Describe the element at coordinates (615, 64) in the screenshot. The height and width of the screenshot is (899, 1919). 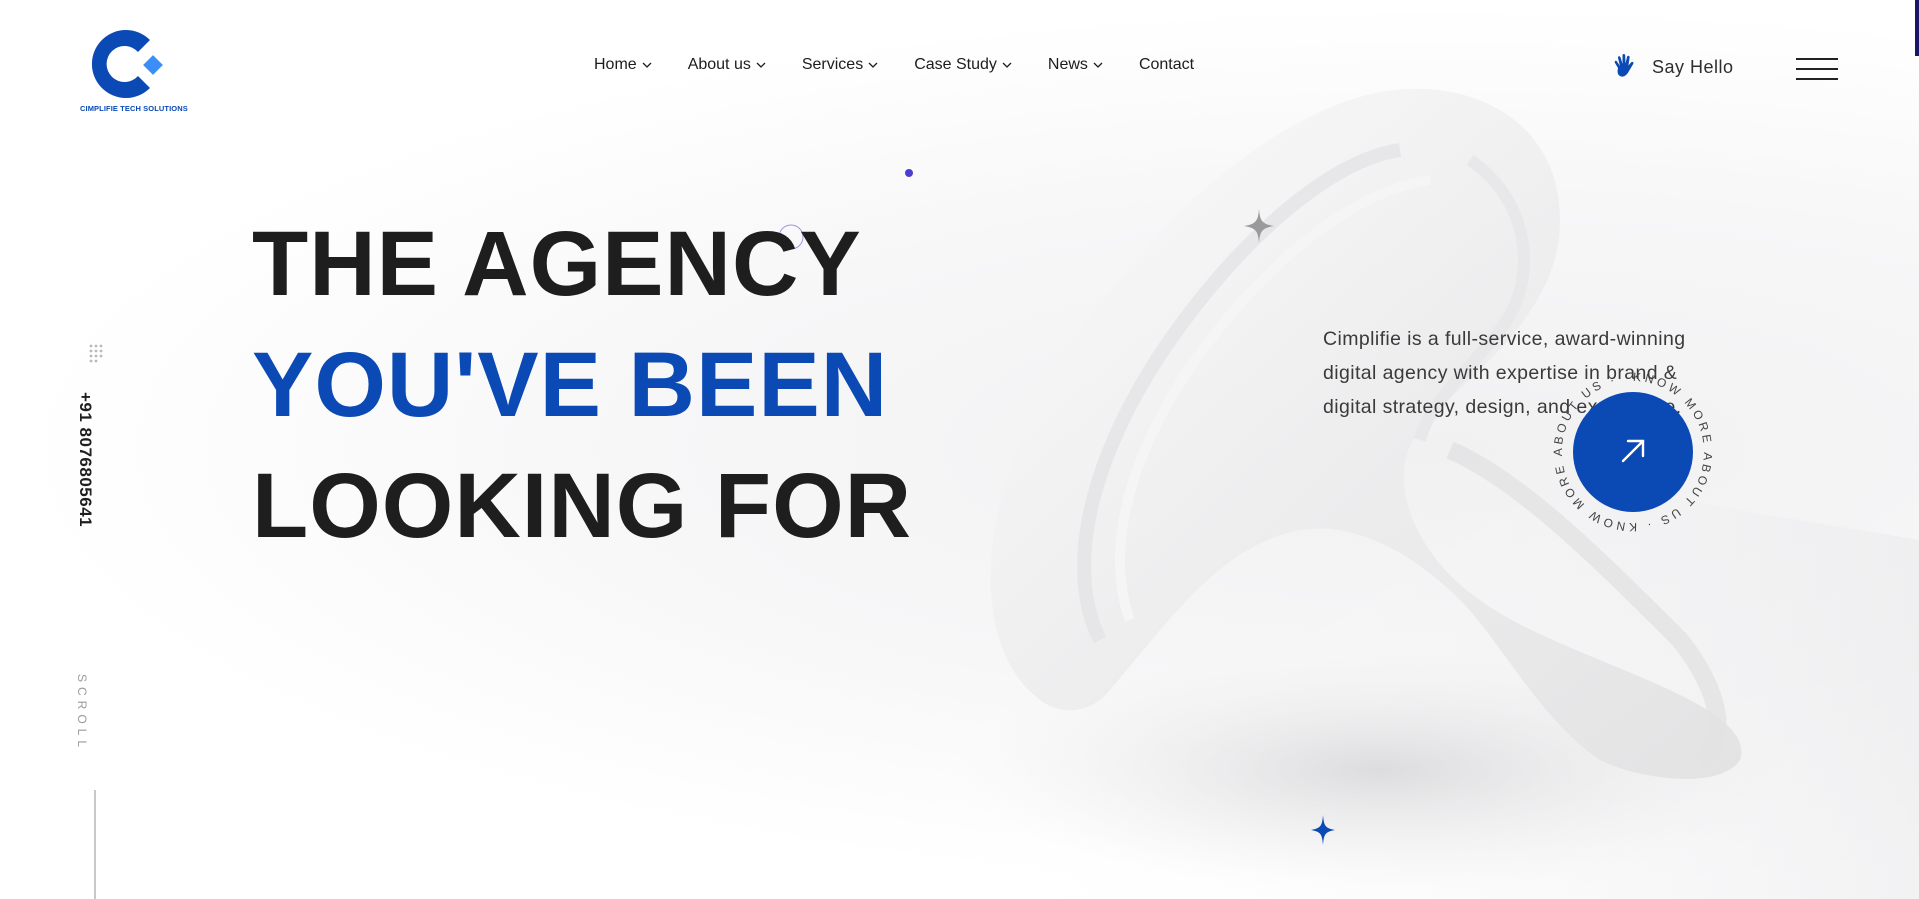
I see `nav-label: Home` at that location.